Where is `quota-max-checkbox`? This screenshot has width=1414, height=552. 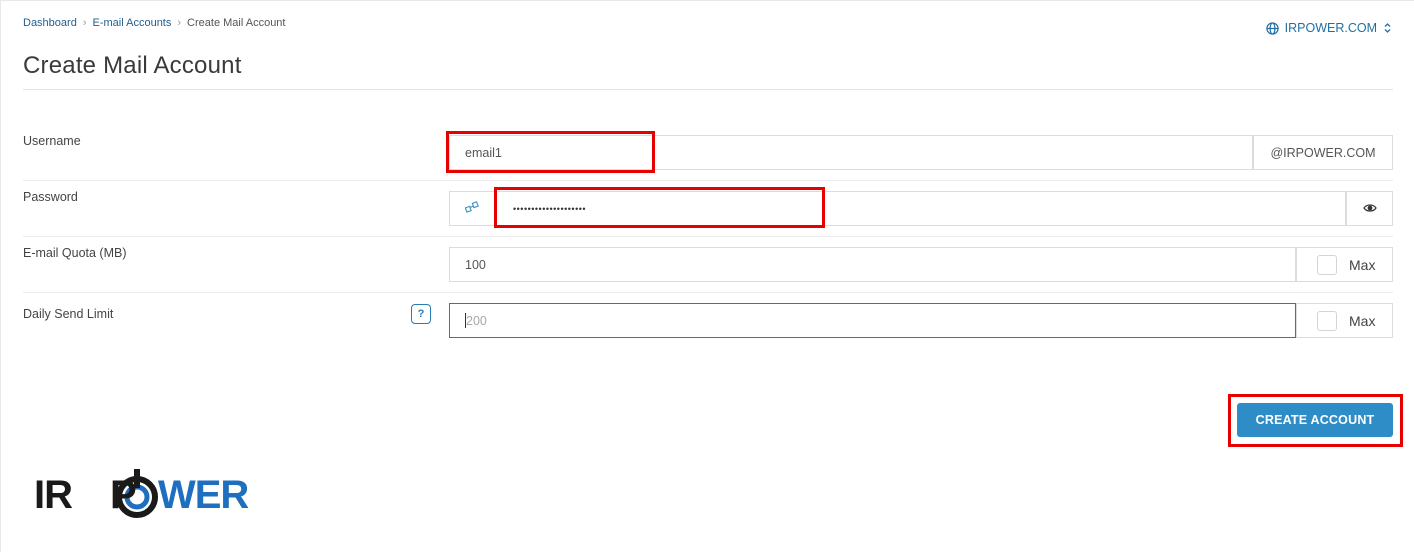
quota-max-checkbox is located at coordinates (1327, 264).